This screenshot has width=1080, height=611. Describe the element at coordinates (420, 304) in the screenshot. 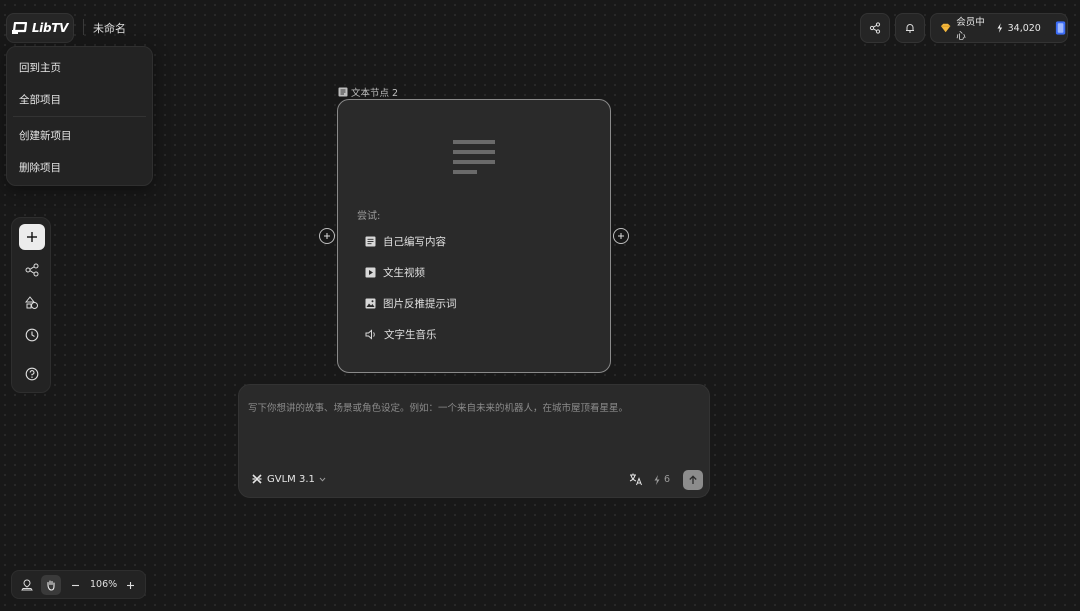

I see `option-label: 图片反推提示词` at that location.